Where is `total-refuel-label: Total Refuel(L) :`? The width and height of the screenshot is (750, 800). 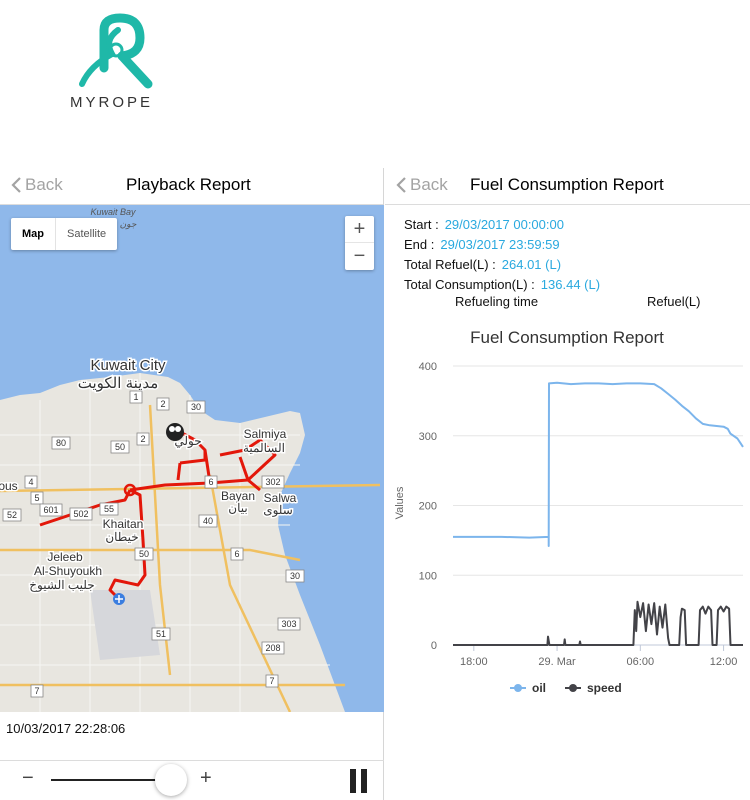
total-refuel-label: Total Refuel(L) : is located at coordinates (450, 264).